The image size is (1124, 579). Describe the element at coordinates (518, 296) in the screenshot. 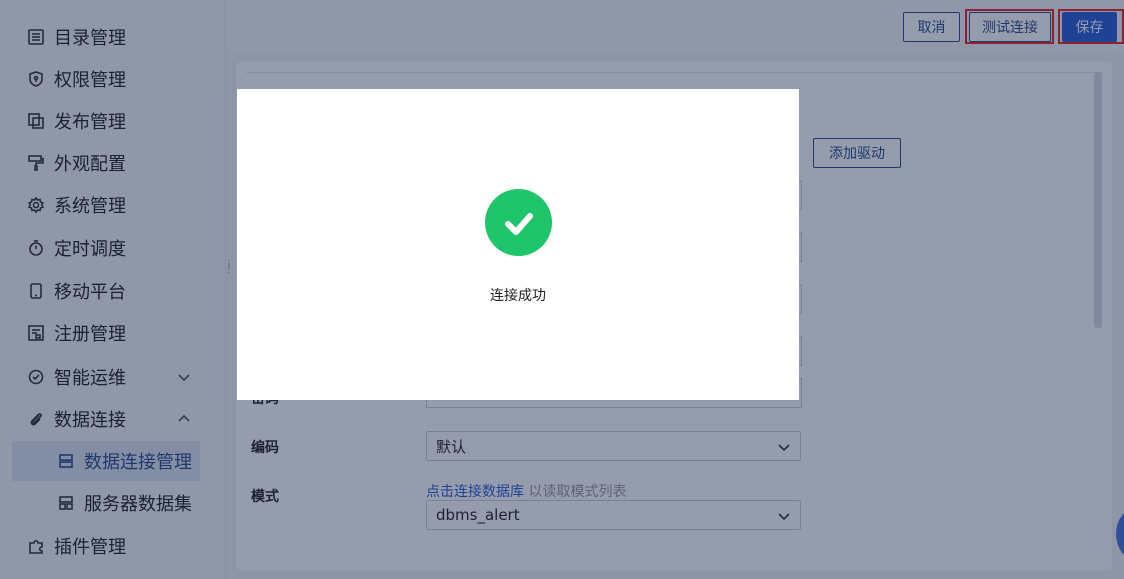

I see `dialog-message: 连接成功` at that location.